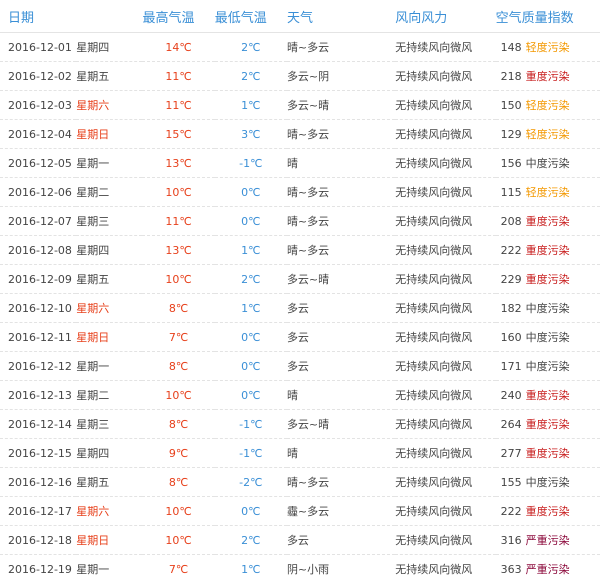 The height and width of the screenshot is (583, 600). I want to click on date-cell: 2016-12-02, so click(38, 76).